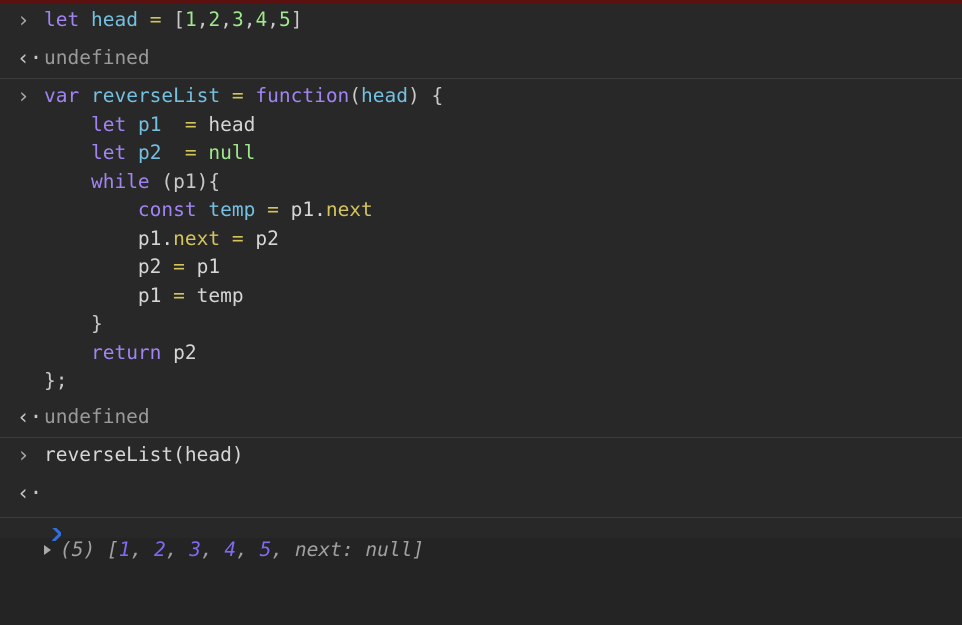 The image size is (962, 625). Describe the element at coordinates (47, 550) in the screenshot. I see `disclosure-triangle-icon` at that location.